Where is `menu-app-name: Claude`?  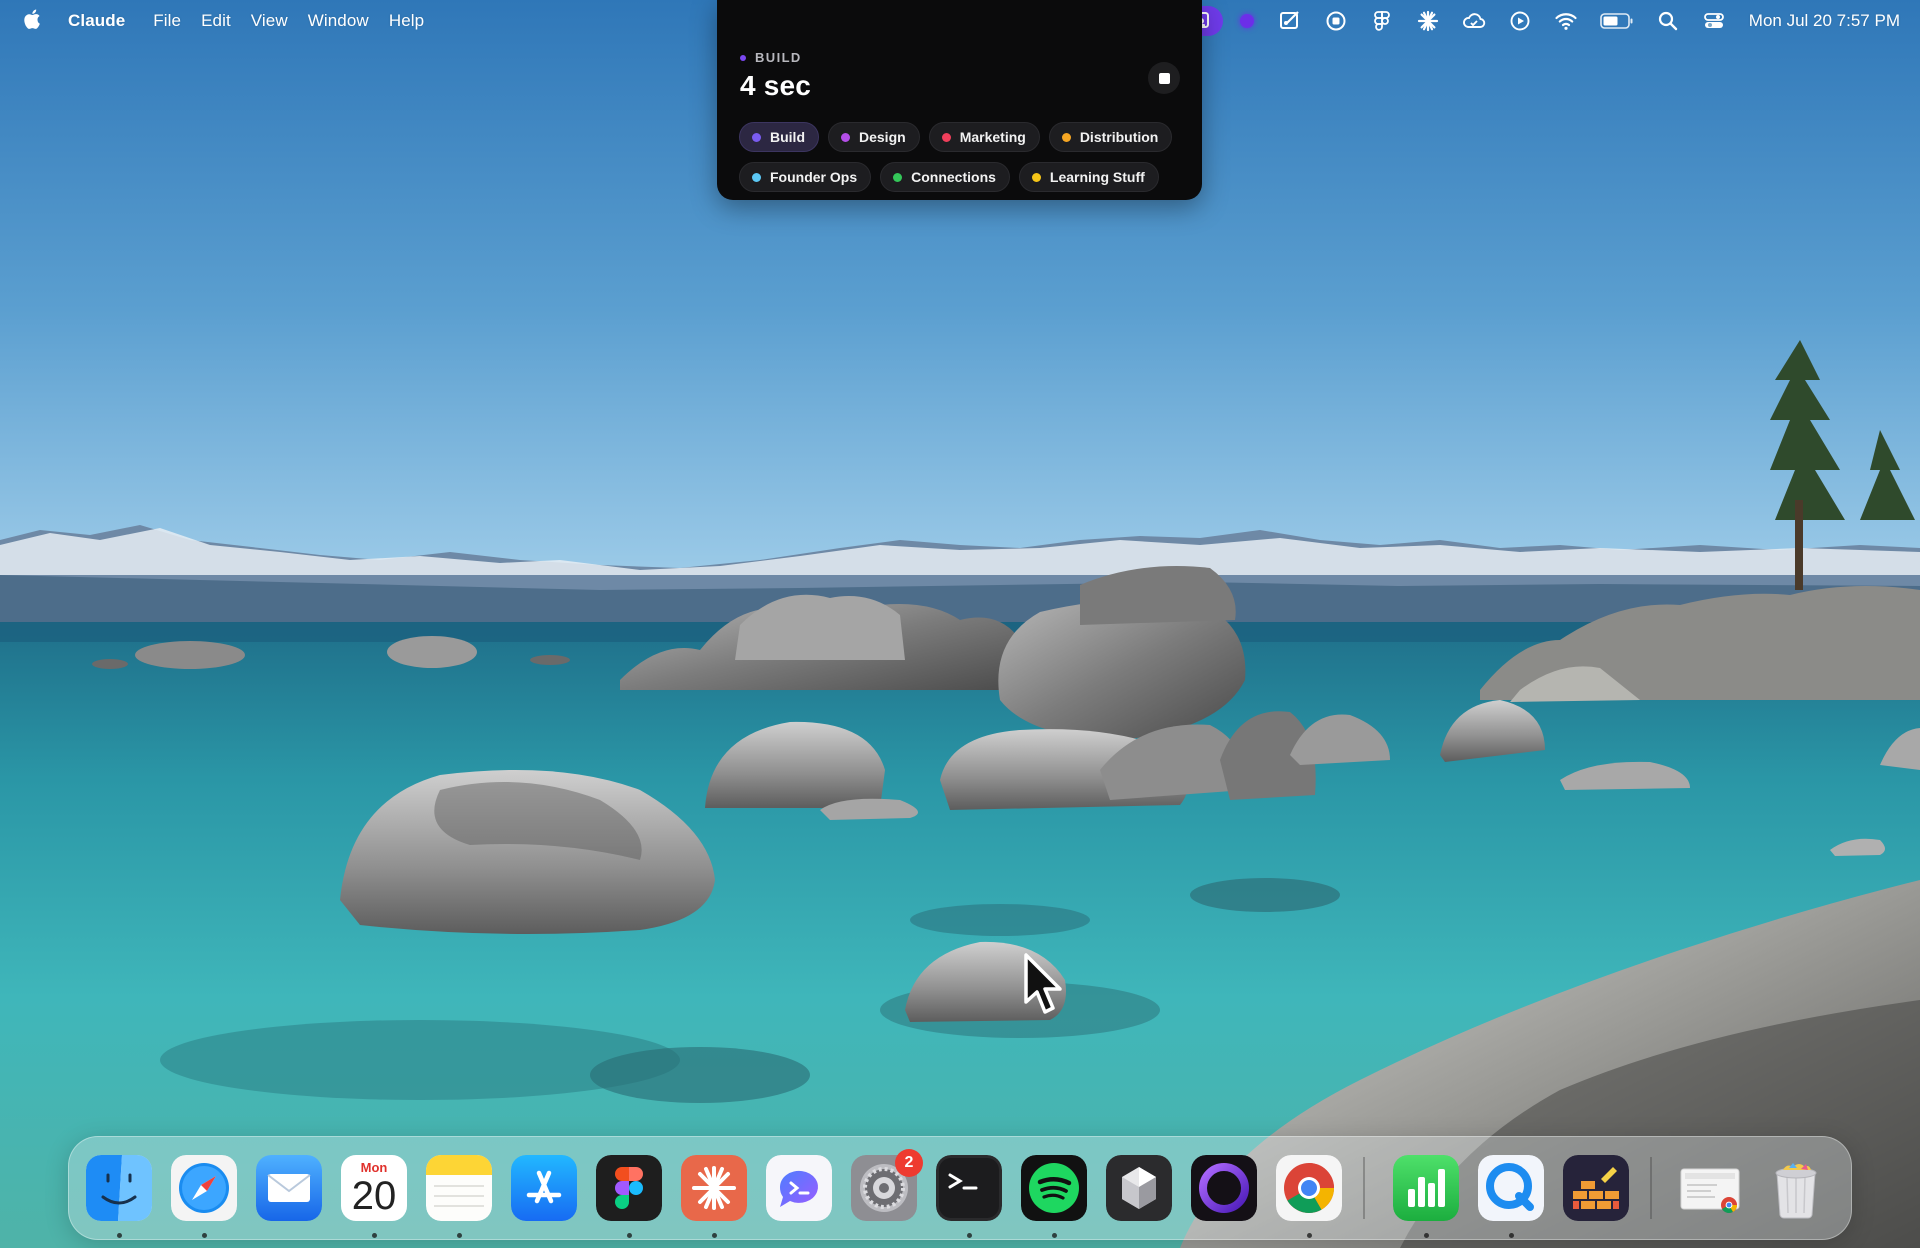
menu-app-name: Claude is located at coordinates (101, 21).